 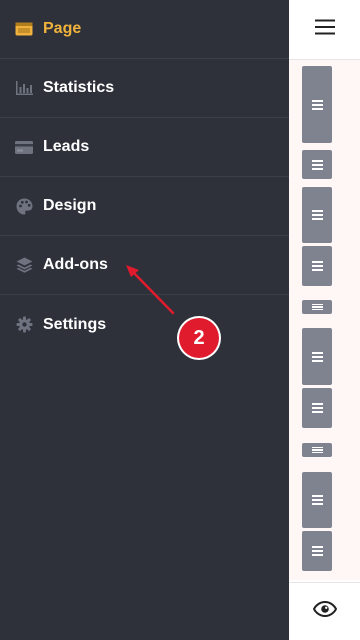 What do you see at coordinates (150, 290) in the screenshot?
I see `annotation-arrow` at bounding box center [150, 290].